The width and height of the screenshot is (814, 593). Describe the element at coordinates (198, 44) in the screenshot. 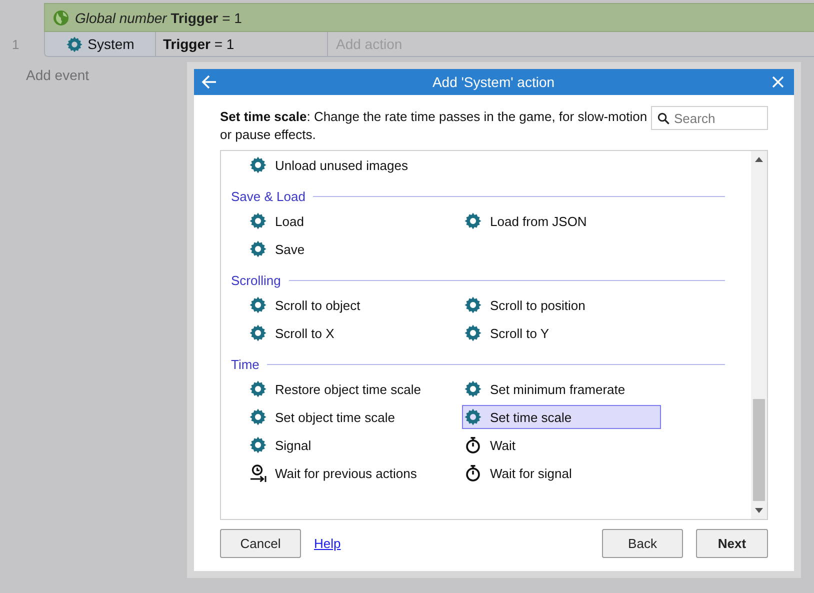

I see `condition-text: Trigger = 1` at that location.